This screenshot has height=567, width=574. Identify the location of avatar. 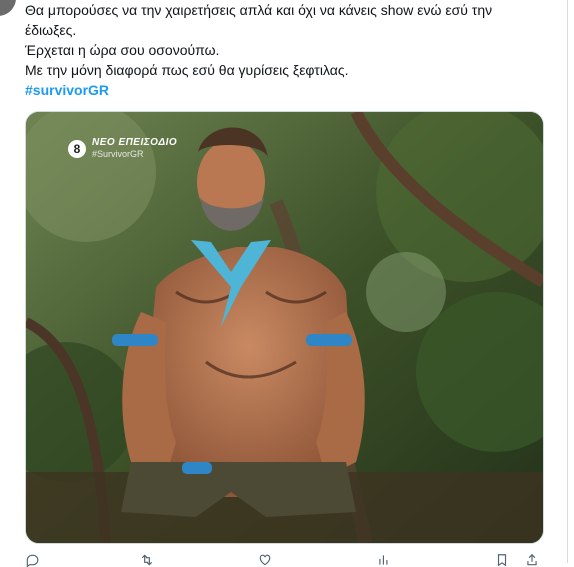
(8, 8).